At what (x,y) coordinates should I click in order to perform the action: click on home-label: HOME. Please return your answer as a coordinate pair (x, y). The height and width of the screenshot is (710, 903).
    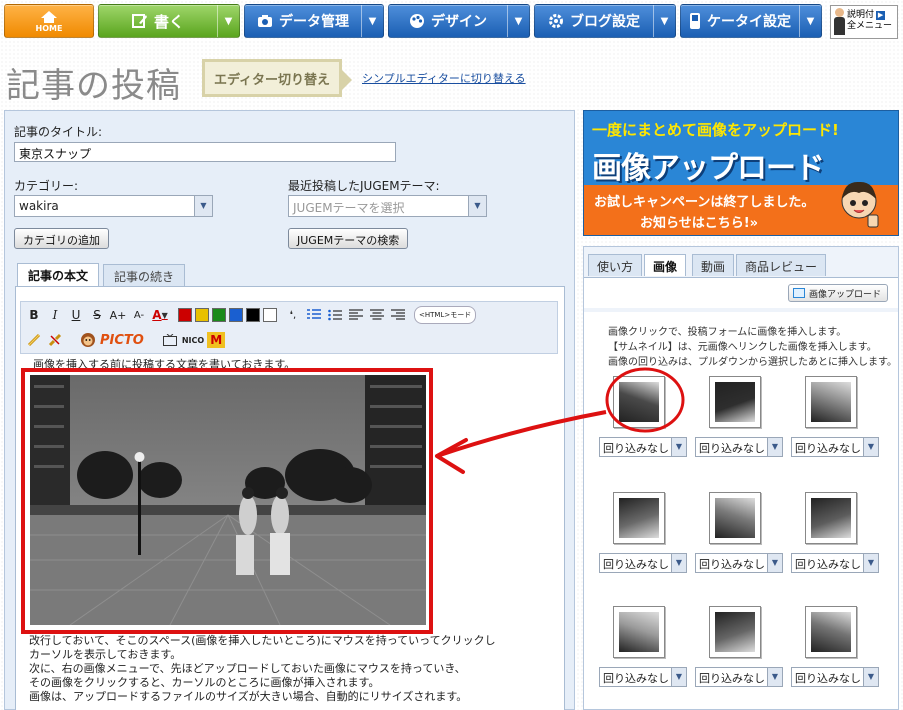
    Looking at the image, I should click on (49, 28).